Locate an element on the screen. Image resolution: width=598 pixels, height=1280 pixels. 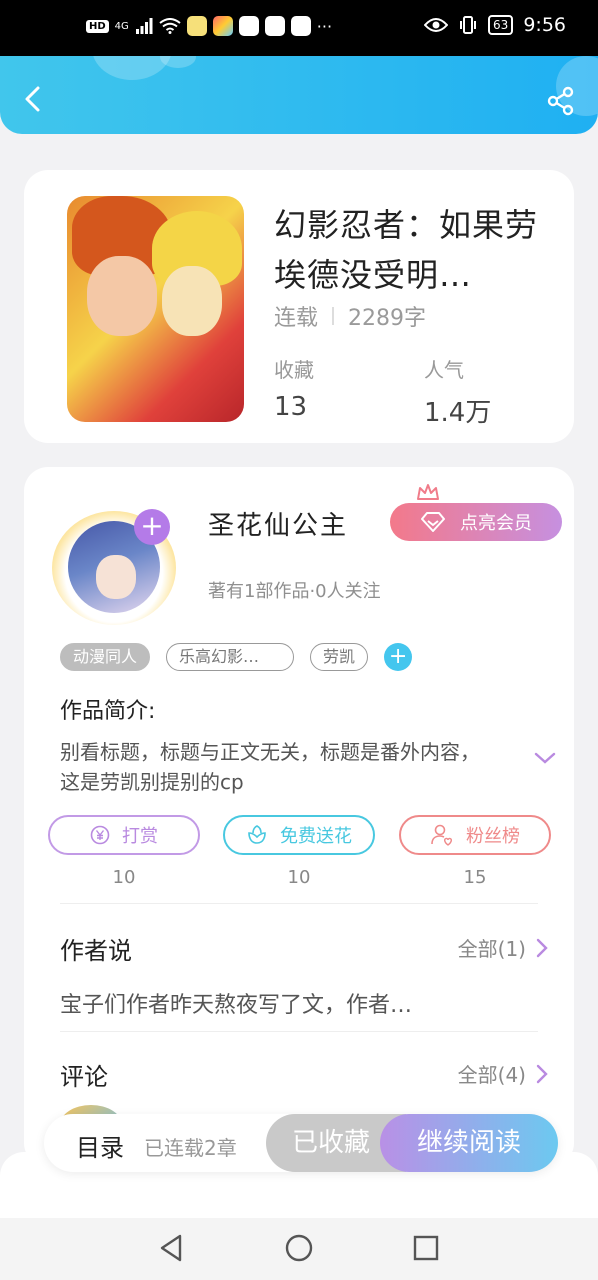
send-flower-button: 免费送花 is located at coordinates (299, 835).